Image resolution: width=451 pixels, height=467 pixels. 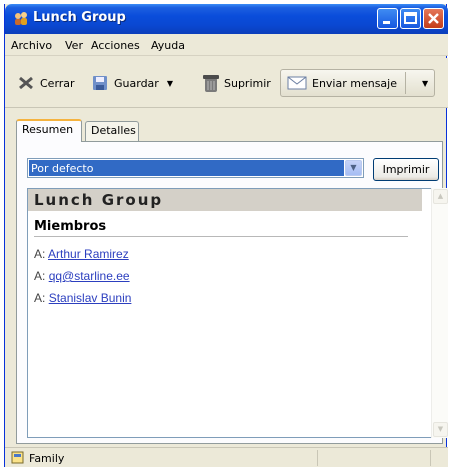 I want to click on maximize-button, so click(x=410, y=18).